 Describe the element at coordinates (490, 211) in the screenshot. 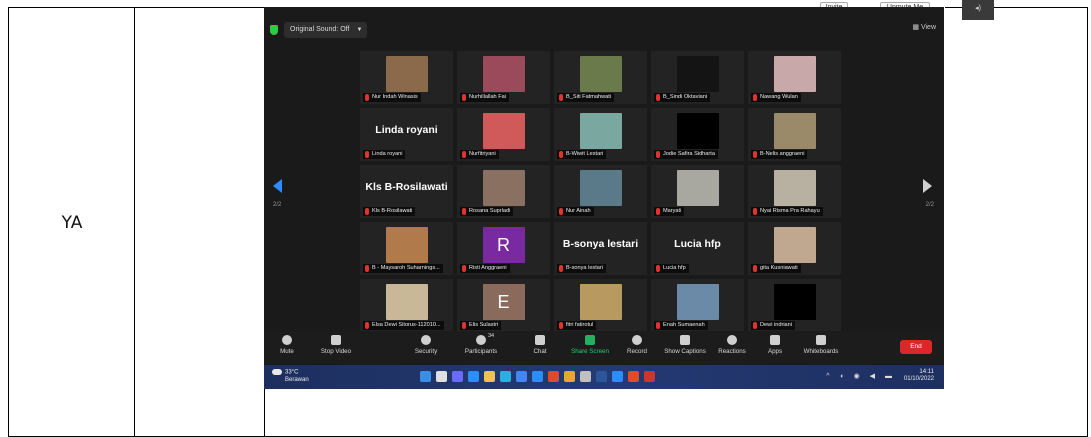

I see `participant-name: Rosana Suprladi` at that location.